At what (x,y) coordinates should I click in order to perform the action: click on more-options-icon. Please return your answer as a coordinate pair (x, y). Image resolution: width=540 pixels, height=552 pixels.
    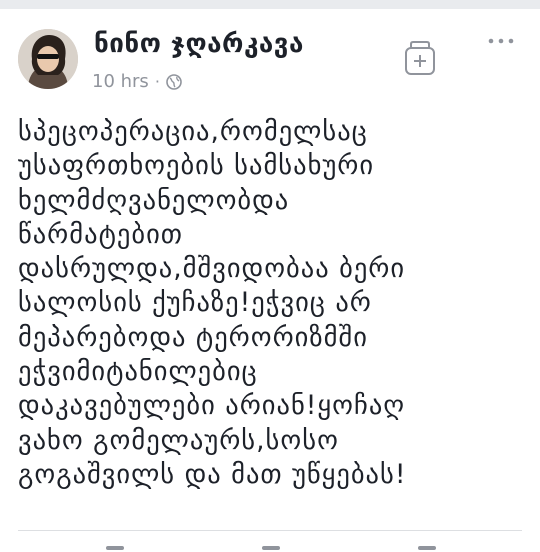
    Looking at the image, I should click on (501, 41).